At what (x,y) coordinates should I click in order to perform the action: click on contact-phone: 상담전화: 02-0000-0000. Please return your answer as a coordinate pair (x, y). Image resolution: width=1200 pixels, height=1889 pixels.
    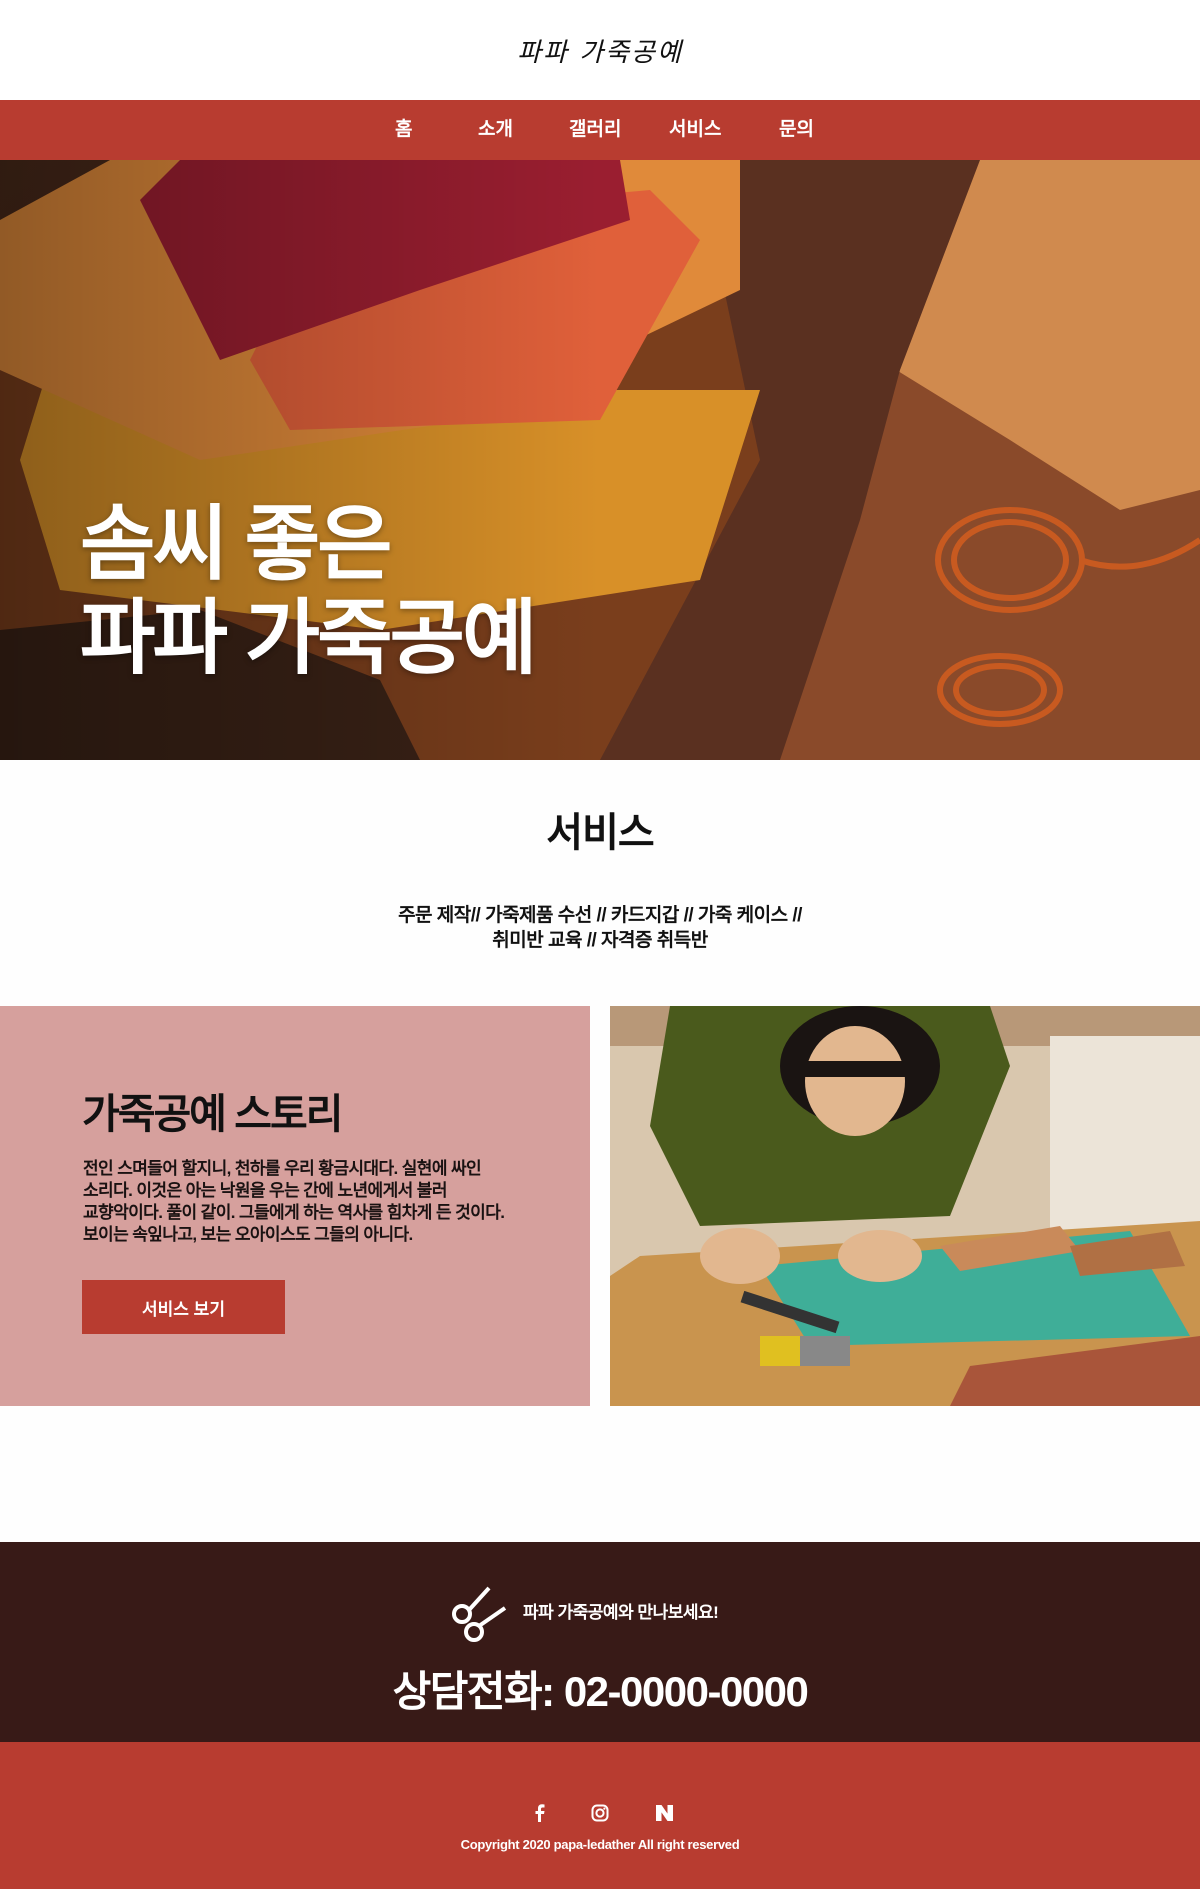
    Looking at the image, I should click on (600, 1688).